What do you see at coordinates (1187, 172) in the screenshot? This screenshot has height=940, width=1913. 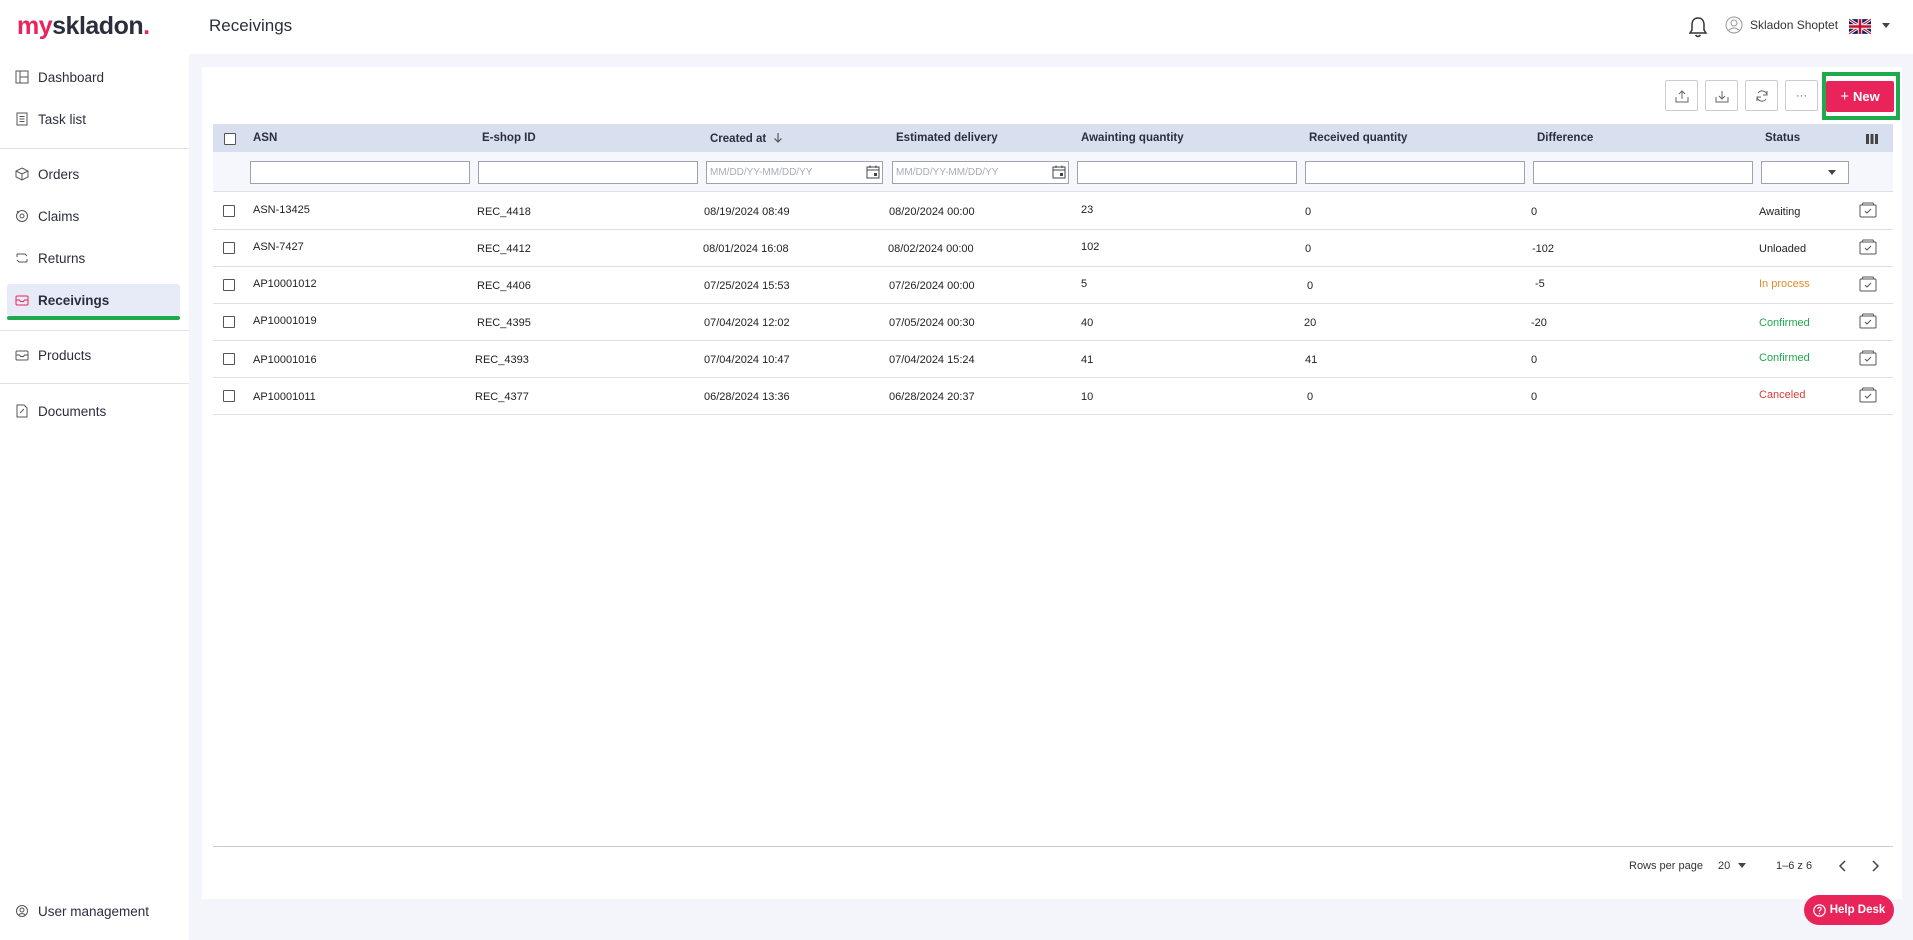 I see `awaiting-quantity-filter-input` at bounding box center [1187, 172].